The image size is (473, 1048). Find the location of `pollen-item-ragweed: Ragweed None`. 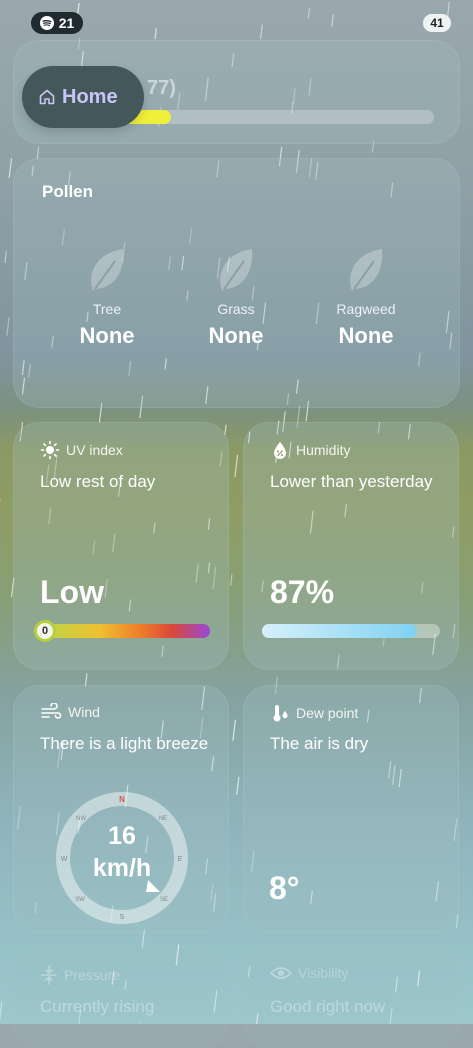

pollen-item-ragweed: Ragweed None is located at coordinates (366, 297).